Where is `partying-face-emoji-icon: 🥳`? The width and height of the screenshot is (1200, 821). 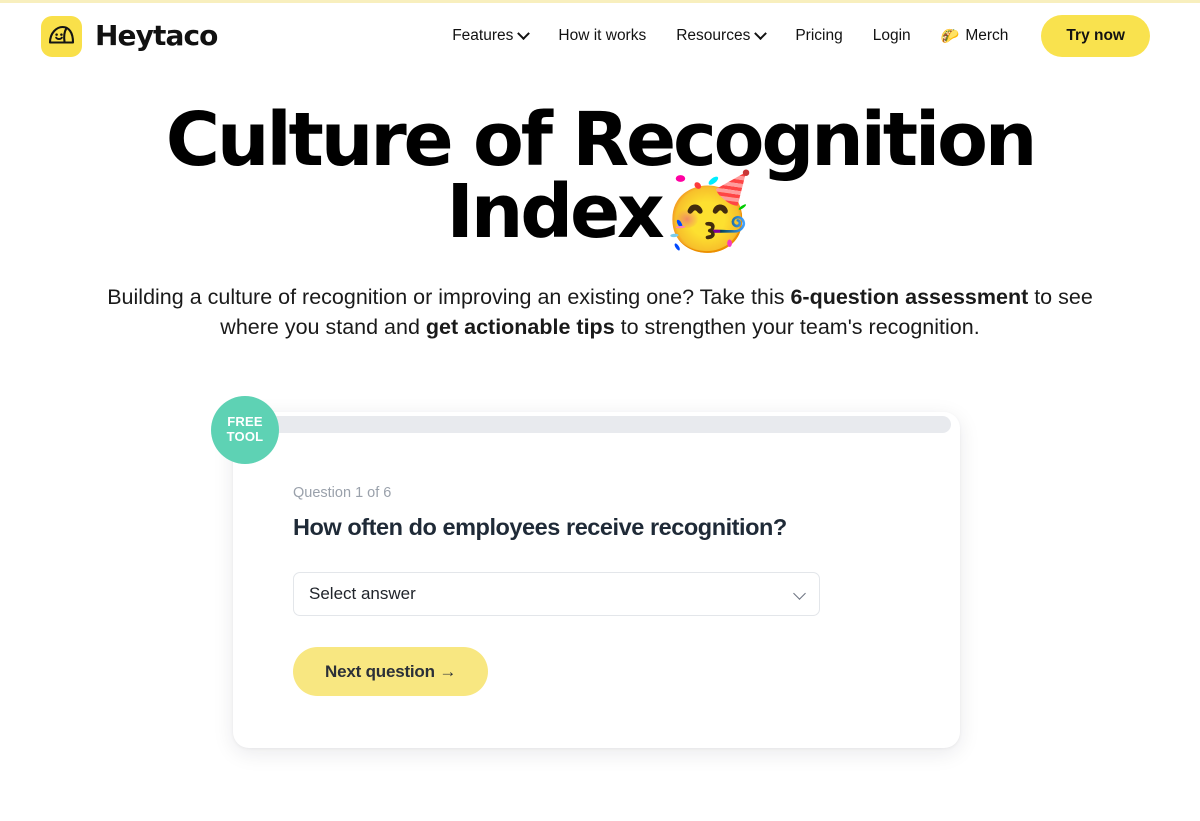
partying-face-emoji-icon: 🥳 is located at coordinates (707, 211).